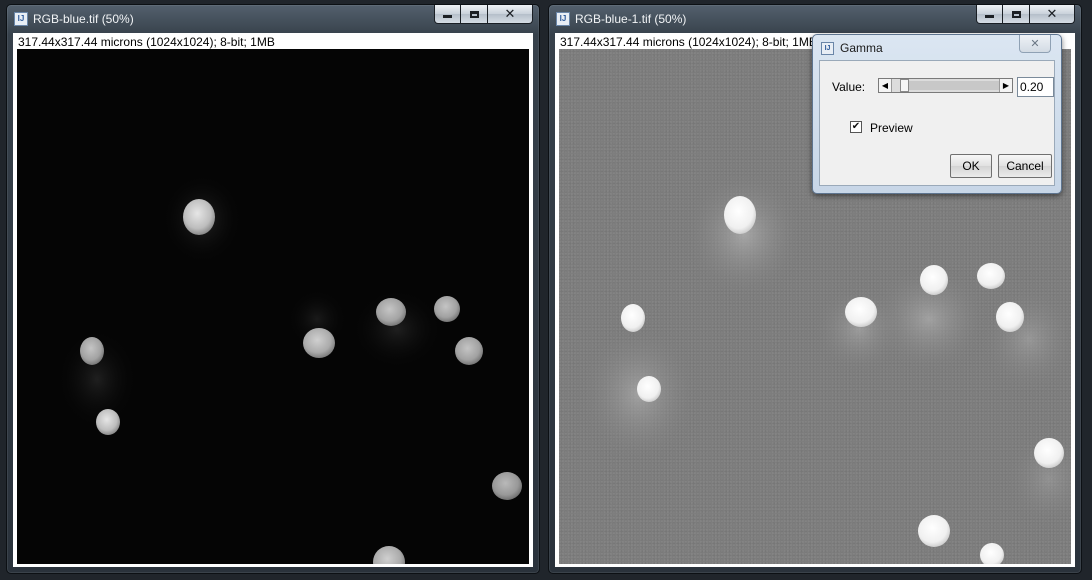 The image size is (1092, 580). I want to click on cancel-button: Cancel, so click(1025, 166).